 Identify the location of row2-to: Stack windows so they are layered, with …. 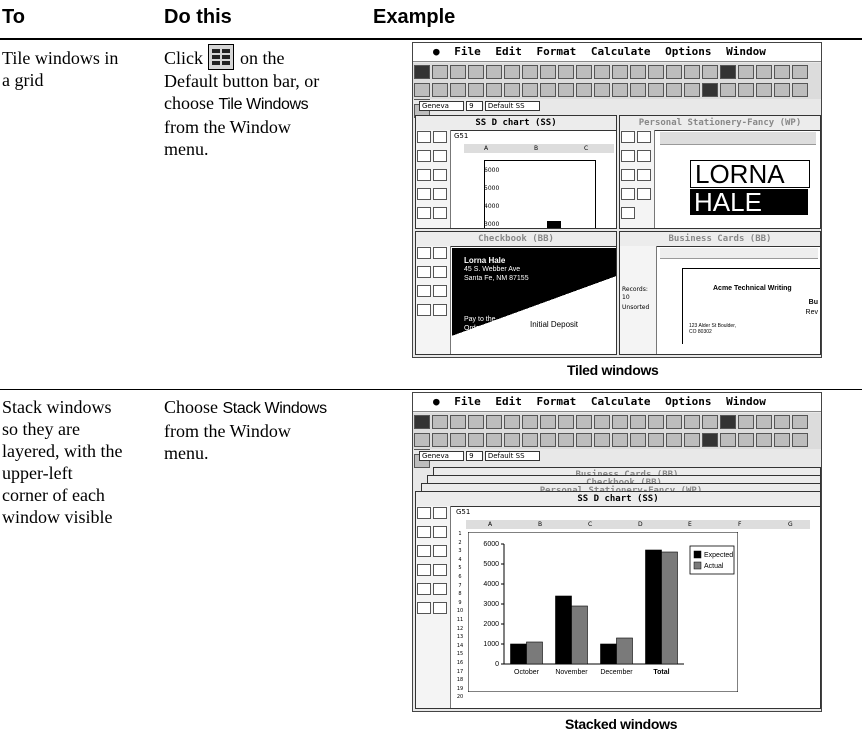
(82, 462).